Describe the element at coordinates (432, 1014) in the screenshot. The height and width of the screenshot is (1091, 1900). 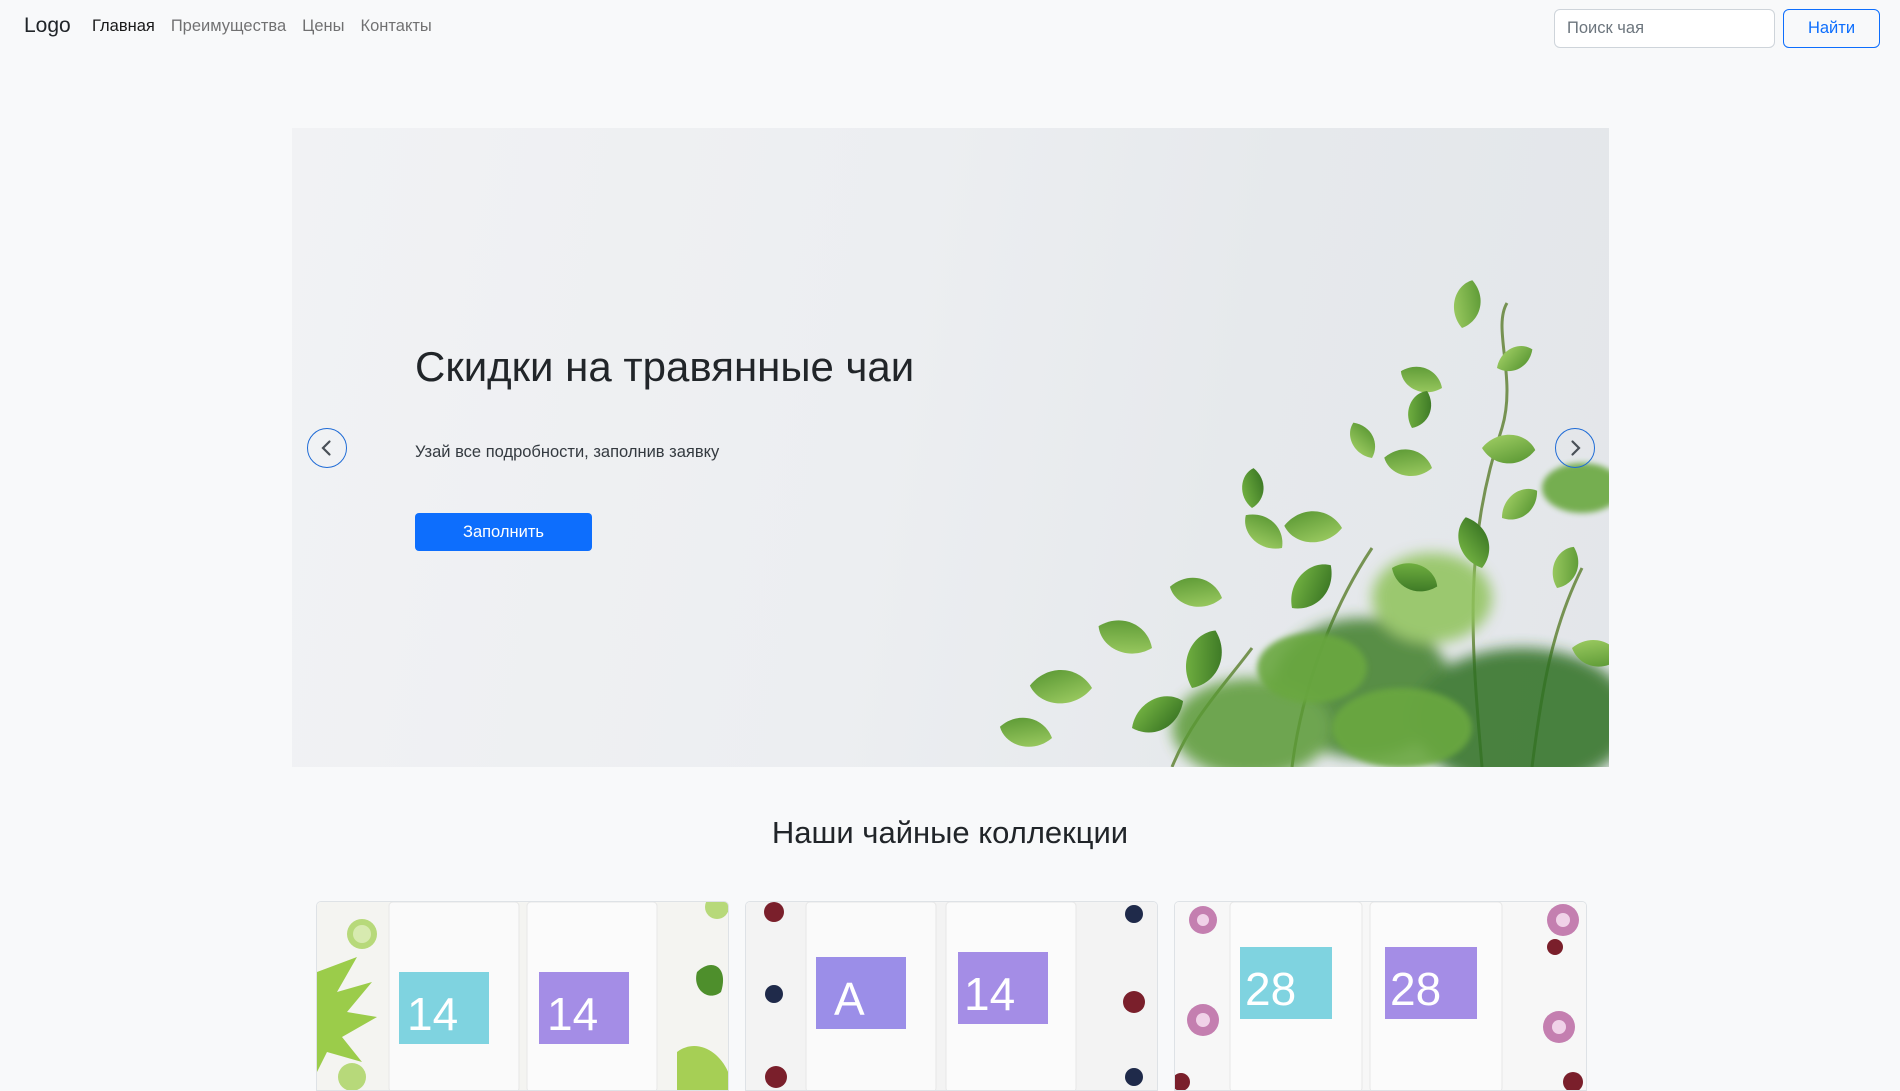
I see `pouch-number-1a: 14` at that location.